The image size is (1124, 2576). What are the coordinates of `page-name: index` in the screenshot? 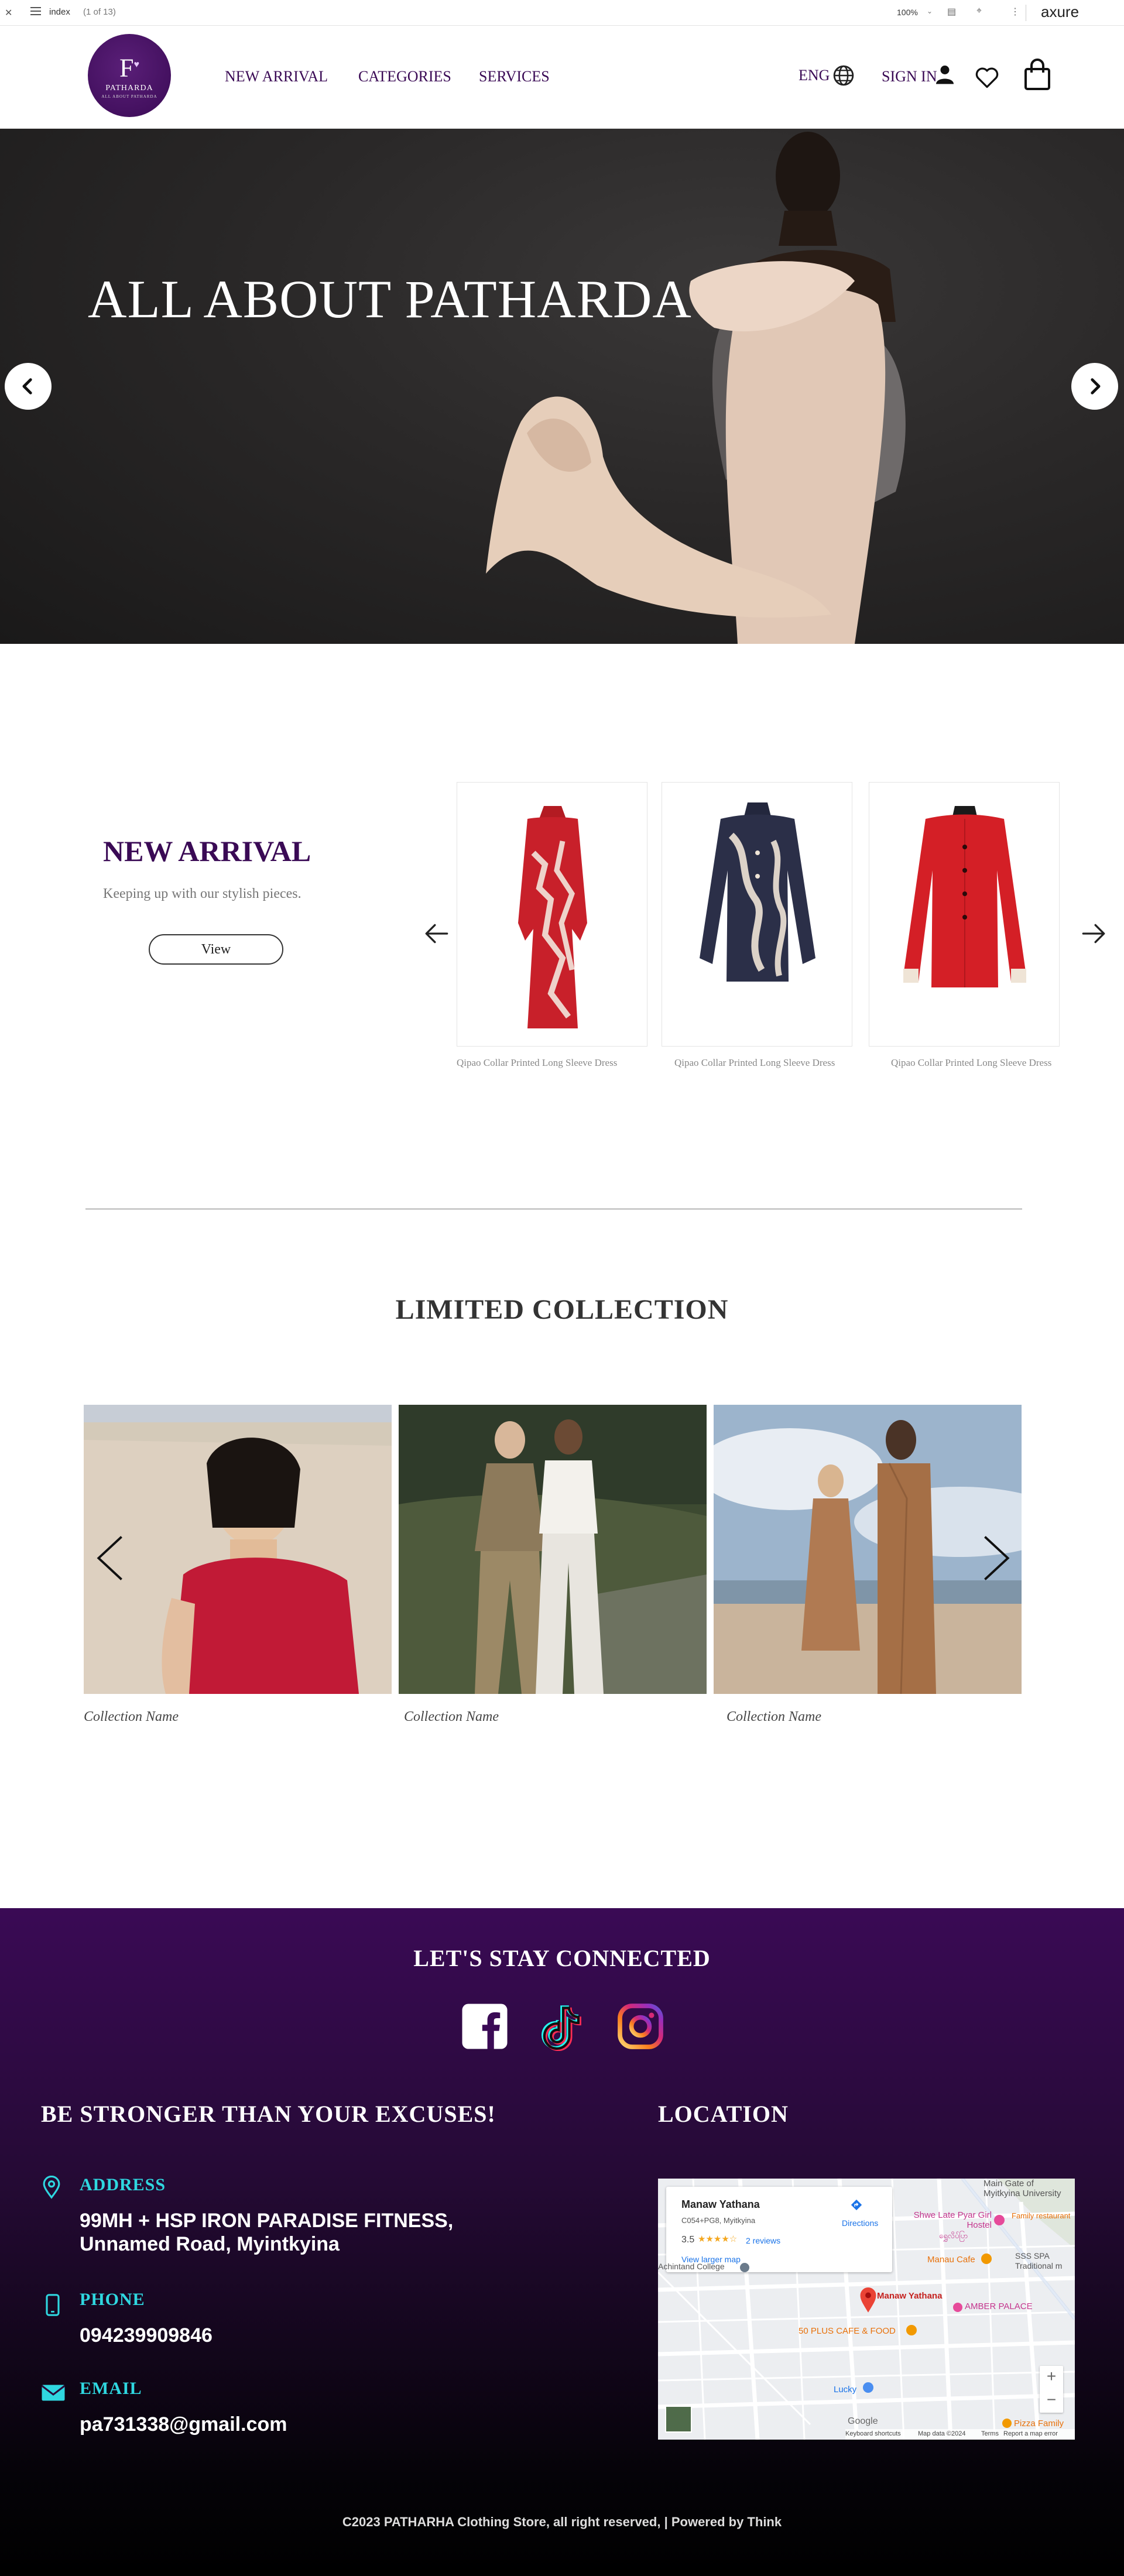 It's located at (60, 12).